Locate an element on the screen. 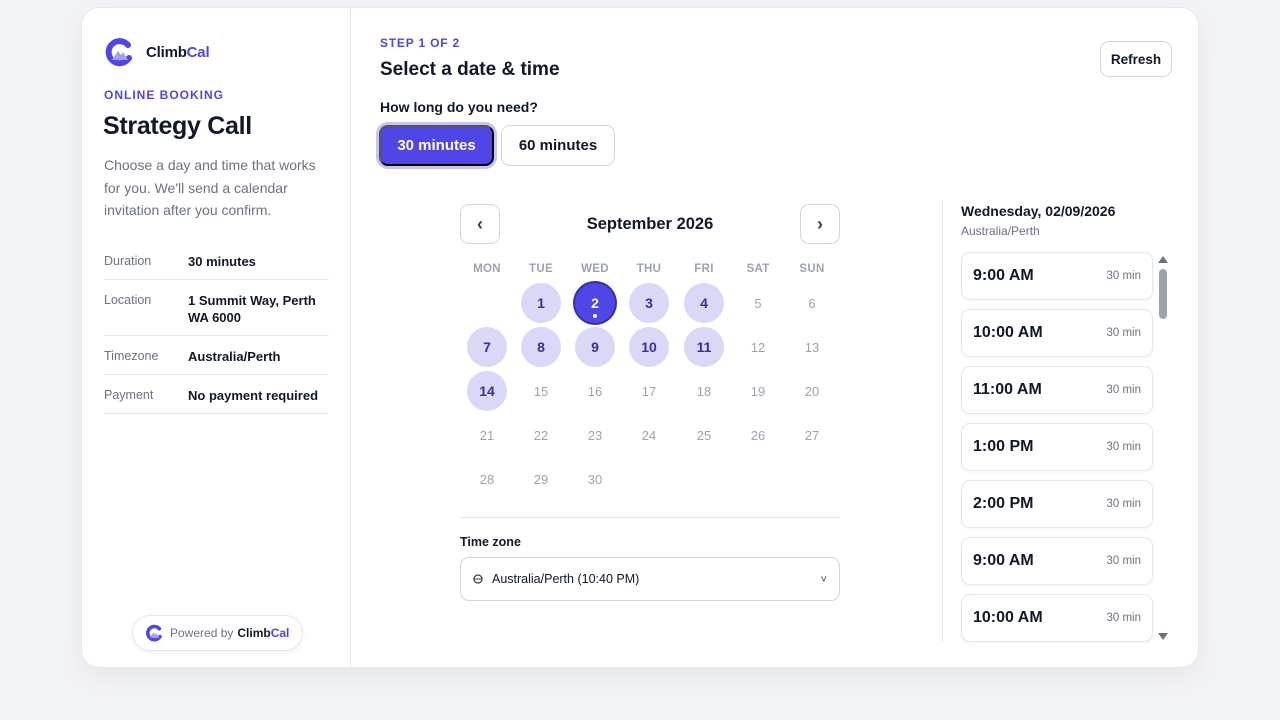 This screenshot has width=1280, height=720. slots-date-label: Wednesday, 02/09/2026 is located at coordinates (1038, 211).